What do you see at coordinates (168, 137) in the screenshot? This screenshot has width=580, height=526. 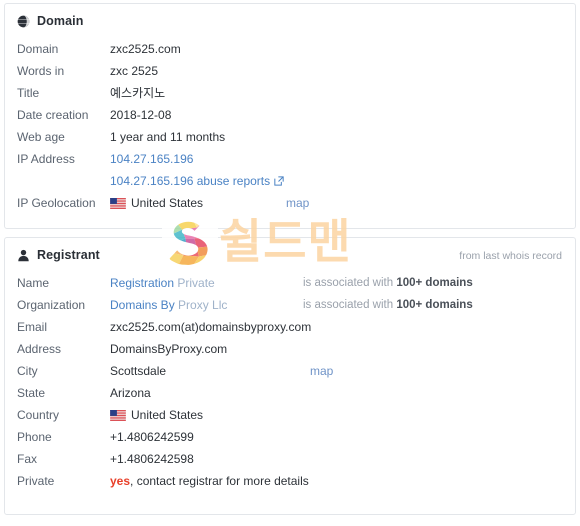 I see `row-value: 1 year and 11 months` at bounding box center [168, 137].